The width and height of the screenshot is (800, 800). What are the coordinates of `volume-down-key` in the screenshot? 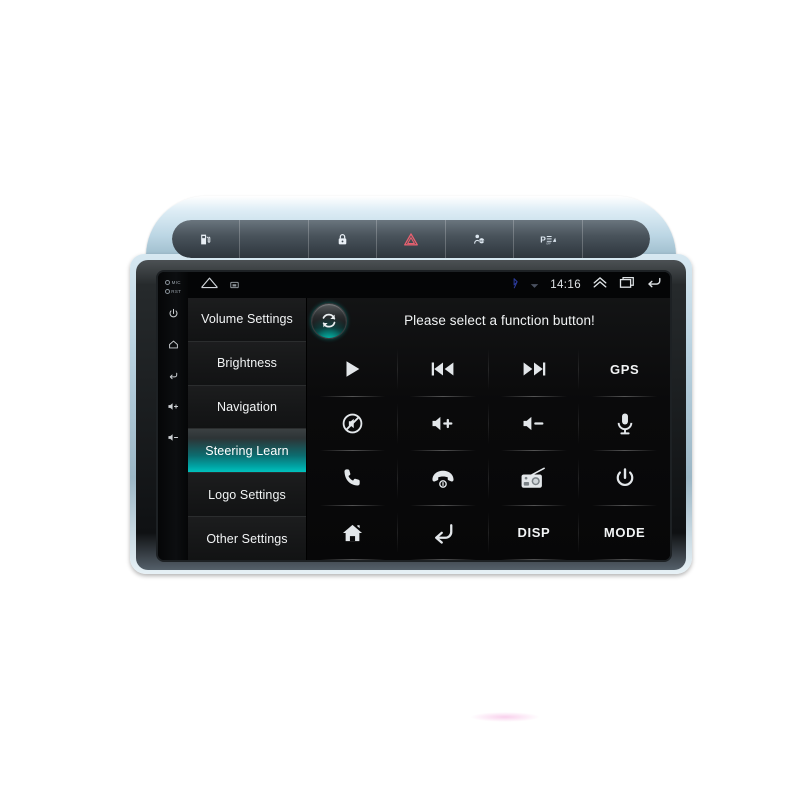 It's located at (173, 439).